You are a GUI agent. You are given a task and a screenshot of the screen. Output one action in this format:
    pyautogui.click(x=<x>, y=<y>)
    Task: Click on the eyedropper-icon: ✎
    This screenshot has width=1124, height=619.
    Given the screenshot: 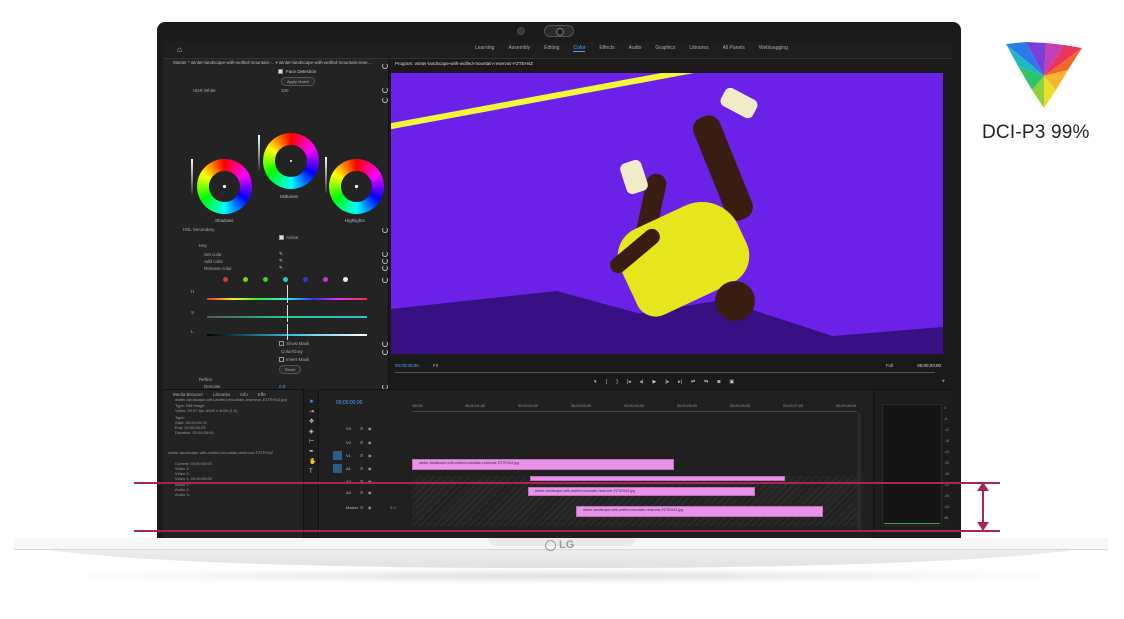 What is the action you would take?
    pyautogui.click(x=281, y=254)
    